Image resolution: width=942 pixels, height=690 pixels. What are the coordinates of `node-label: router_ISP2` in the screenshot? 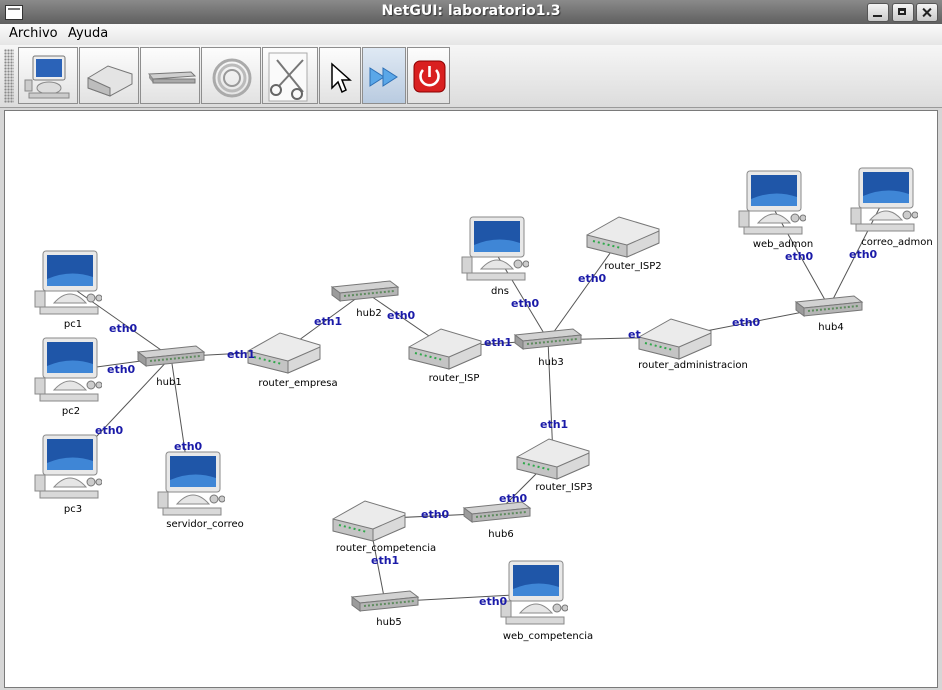 It's located at (633, 266).